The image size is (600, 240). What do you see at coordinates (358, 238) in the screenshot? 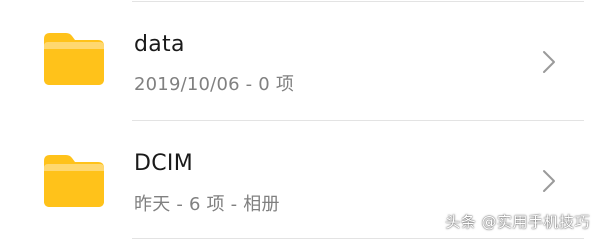
I see `list-divider` at bounding box center [358, 238].